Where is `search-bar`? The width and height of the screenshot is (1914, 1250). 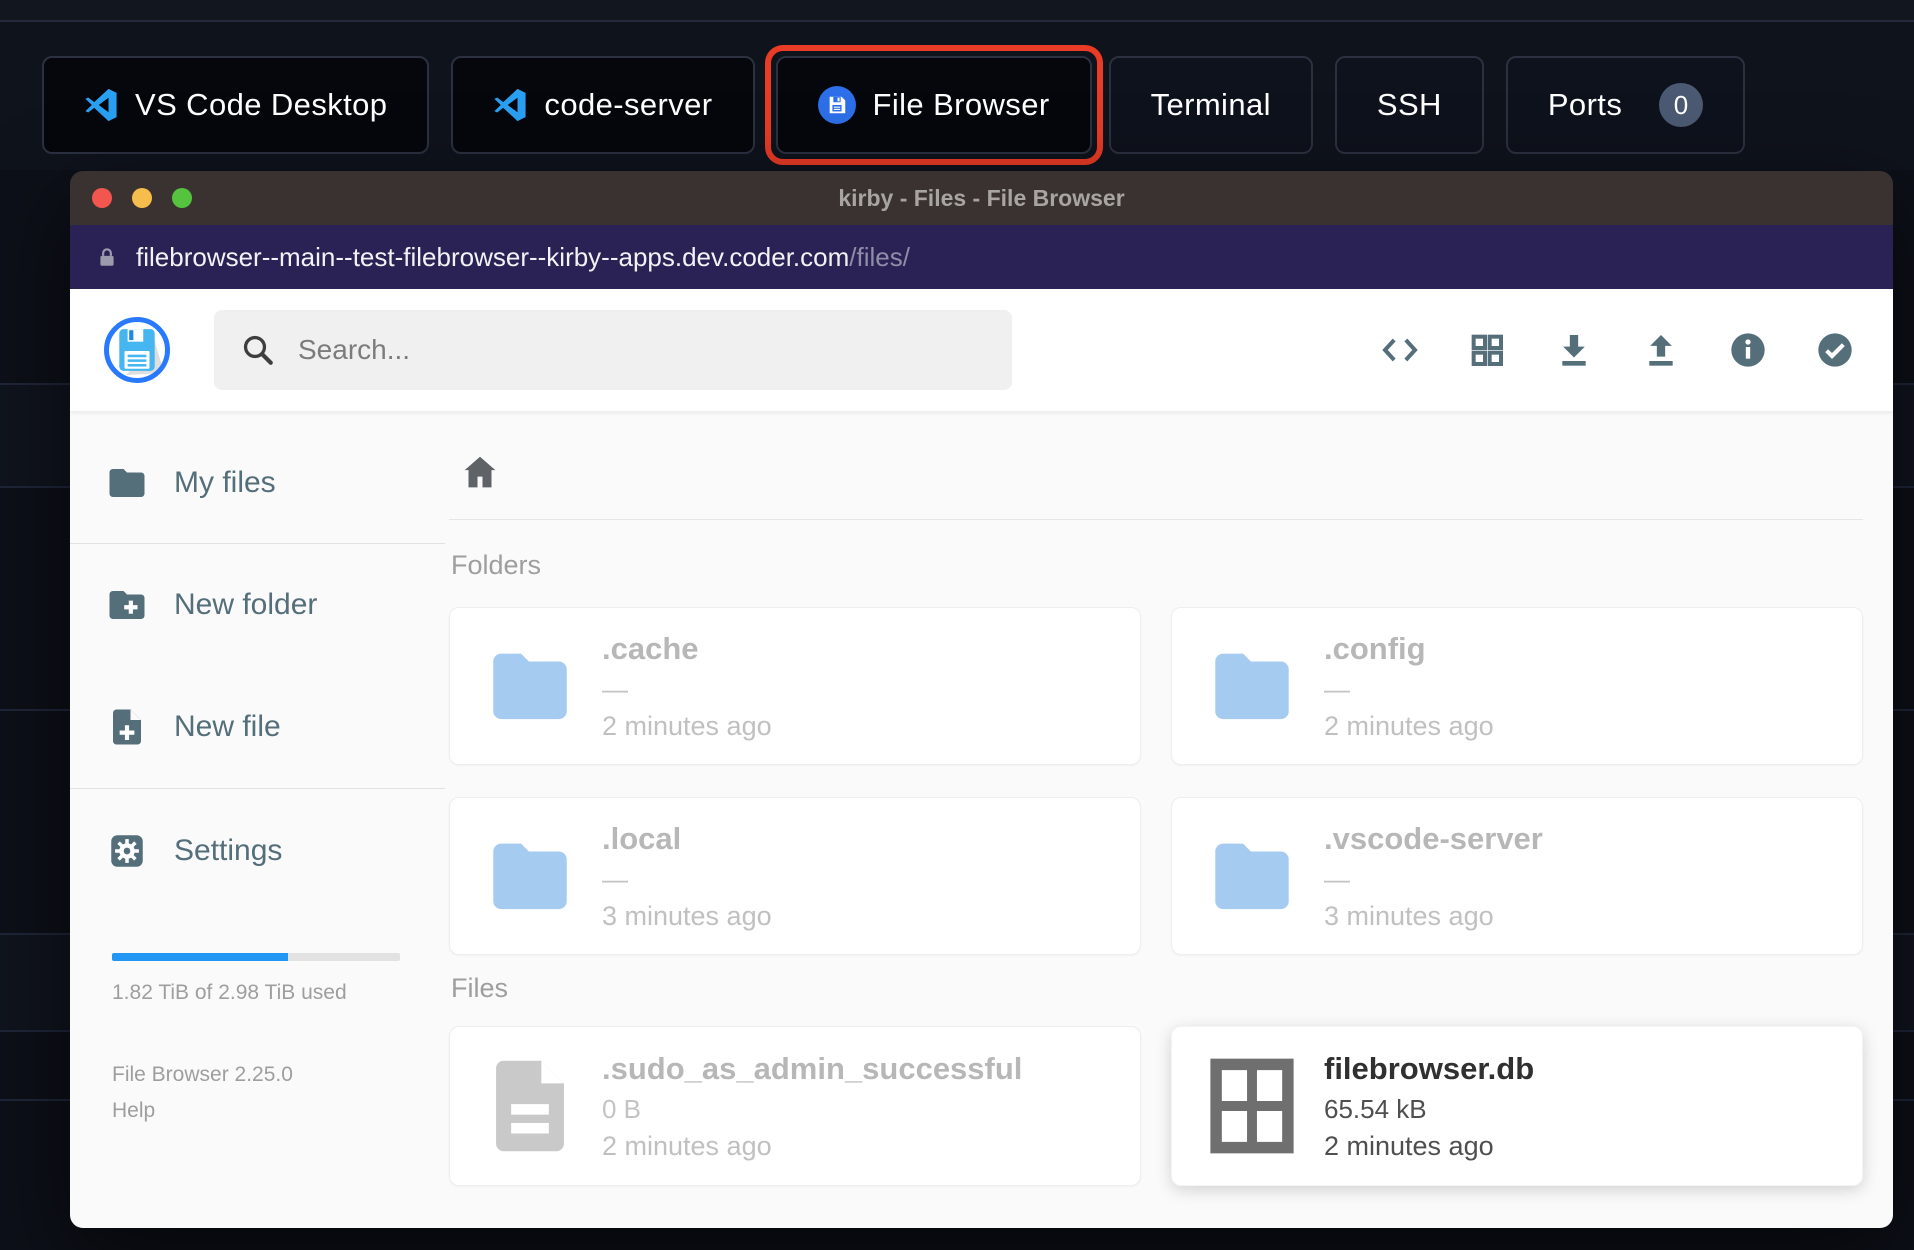 search-bar is located at coordinates (613, 350).